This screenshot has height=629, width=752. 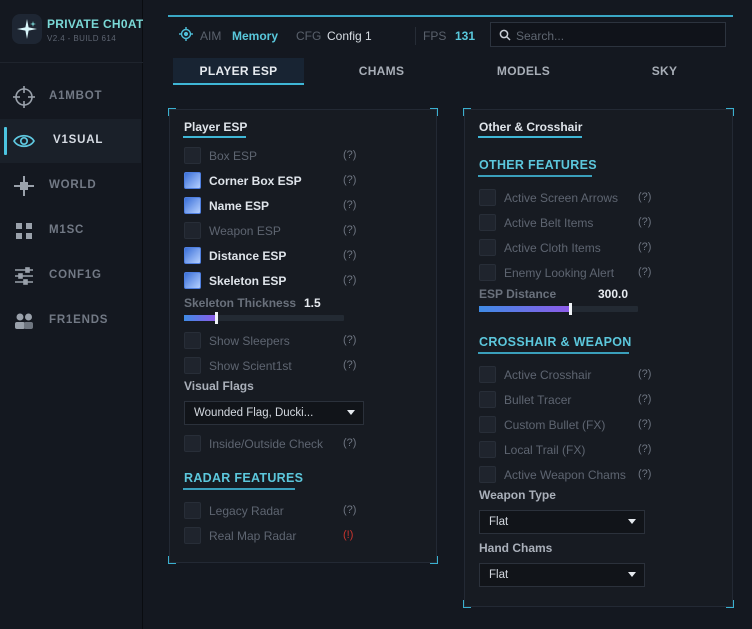 What do you see at coordinates (279, 256) in the screenshot?
I see `checkbox-distance-esp: Distance ESP (?)` at bounding box center [279, 256].